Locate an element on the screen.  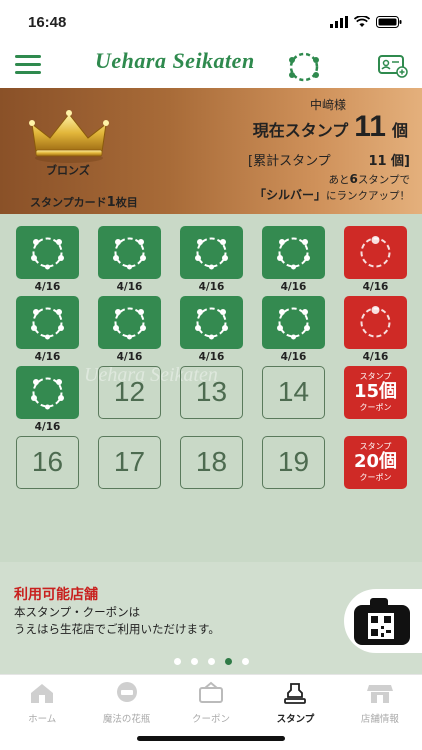
coupon-icon is located at coordinates (211, 695).